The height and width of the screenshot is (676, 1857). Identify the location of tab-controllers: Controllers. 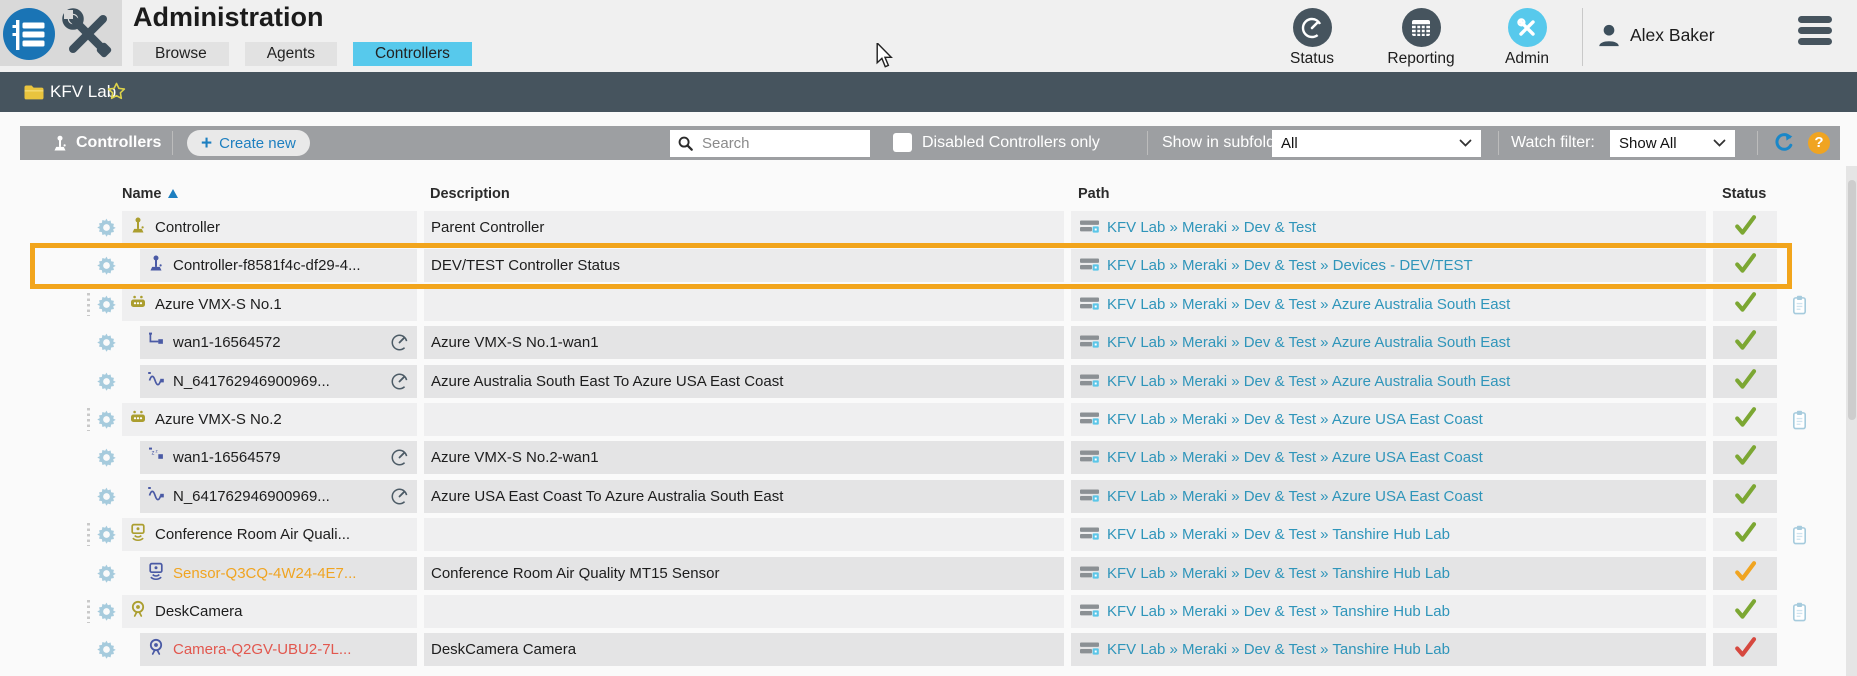
(412, 54).